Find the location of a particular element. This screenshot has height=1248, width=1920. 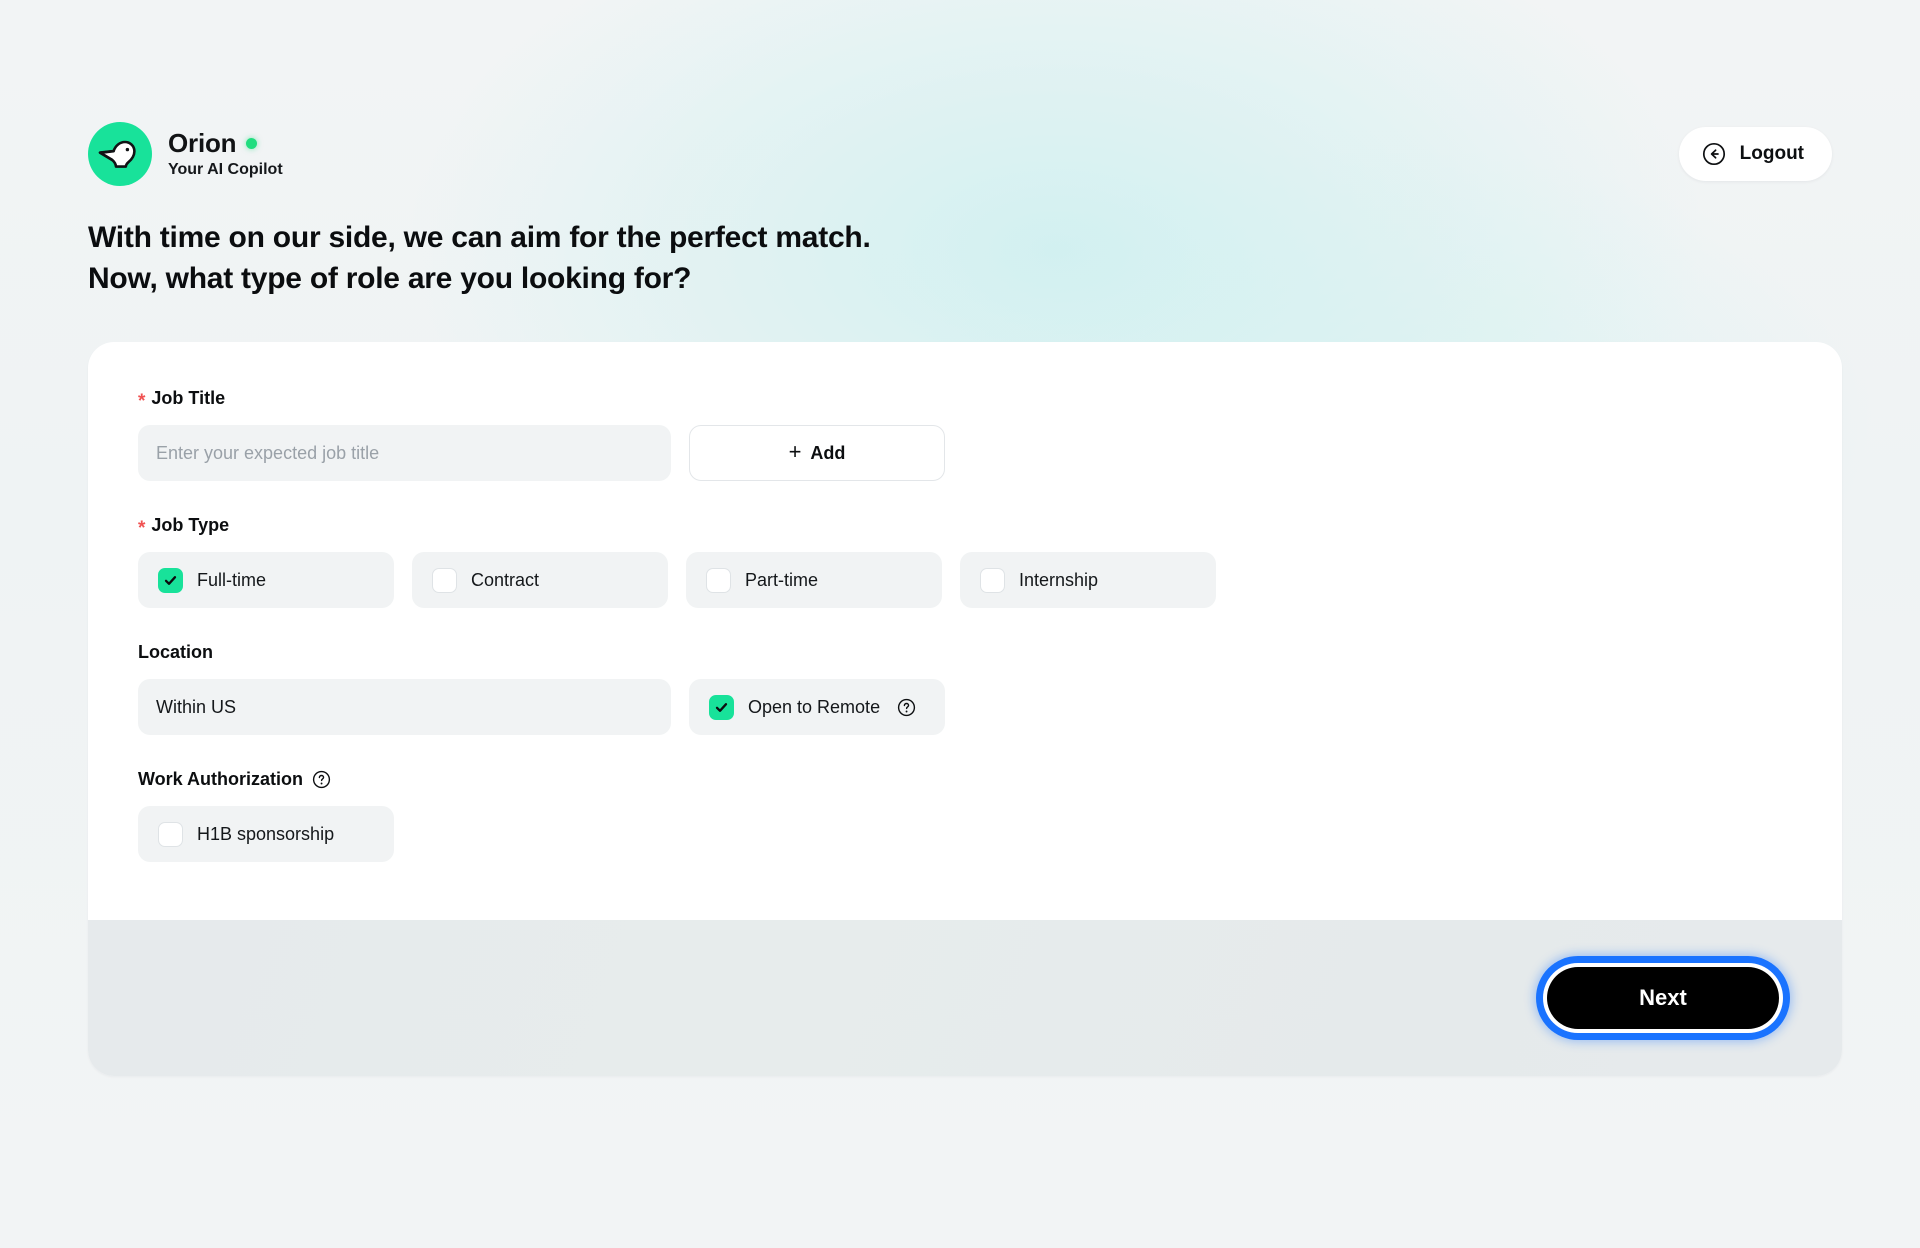

location-value: Within US is located at coordinates (196, 706).